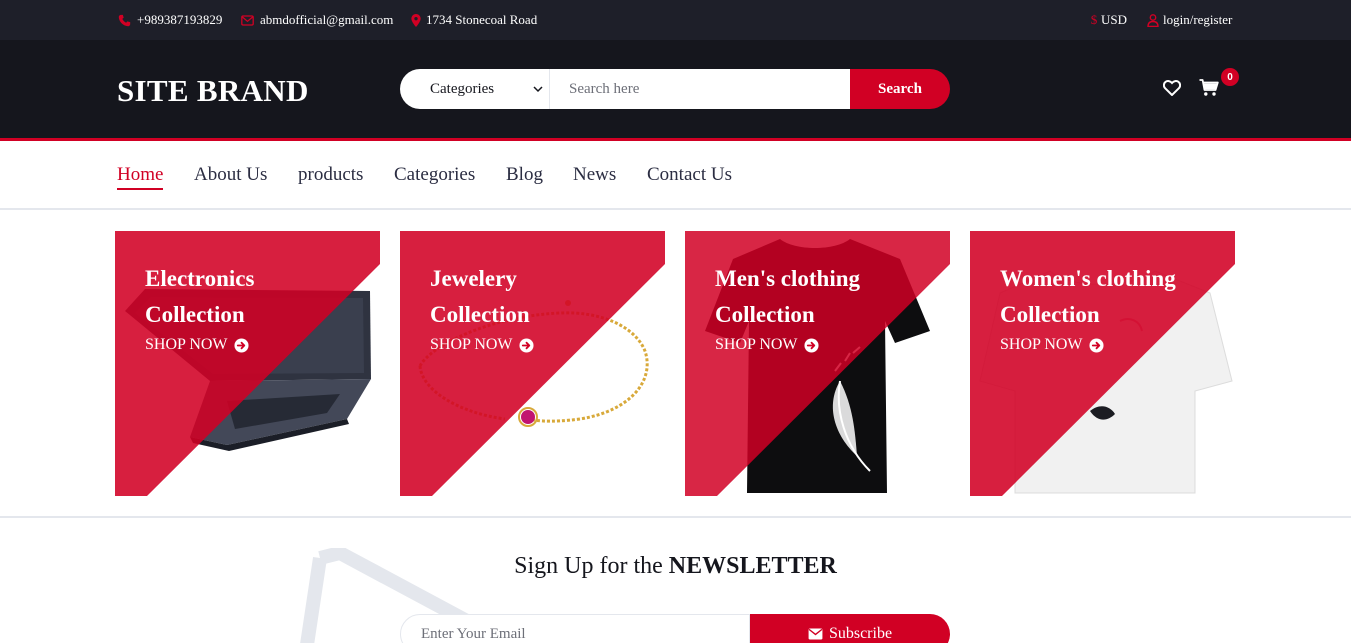  Describe the element at coordinates (1198, 19) in the screenshot. I see `login-register-text: login/register` at that location.